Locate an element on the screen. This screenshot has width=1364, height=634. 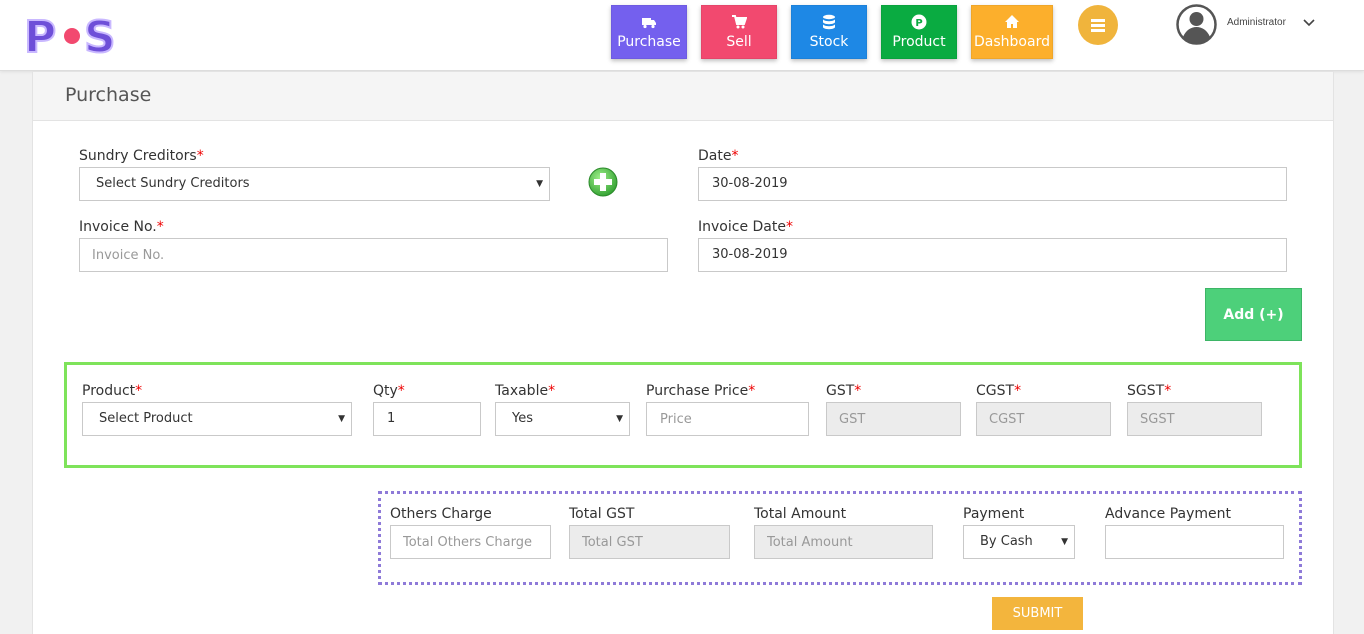
others-charge-input is located at coordinates (470, 542).